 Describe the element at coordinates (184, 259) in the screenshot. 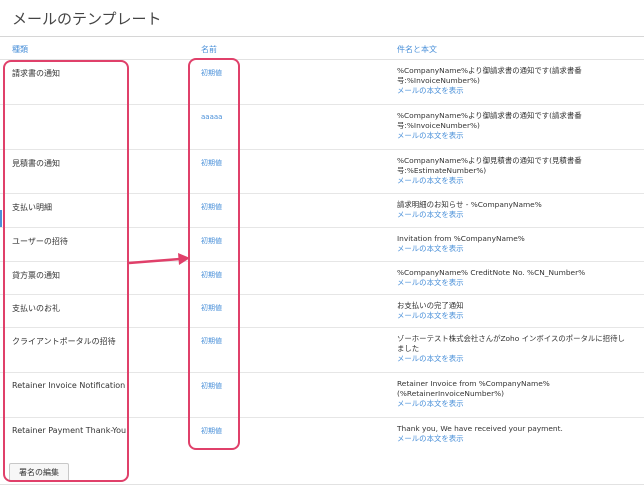

I see `arrow-head` at that location.